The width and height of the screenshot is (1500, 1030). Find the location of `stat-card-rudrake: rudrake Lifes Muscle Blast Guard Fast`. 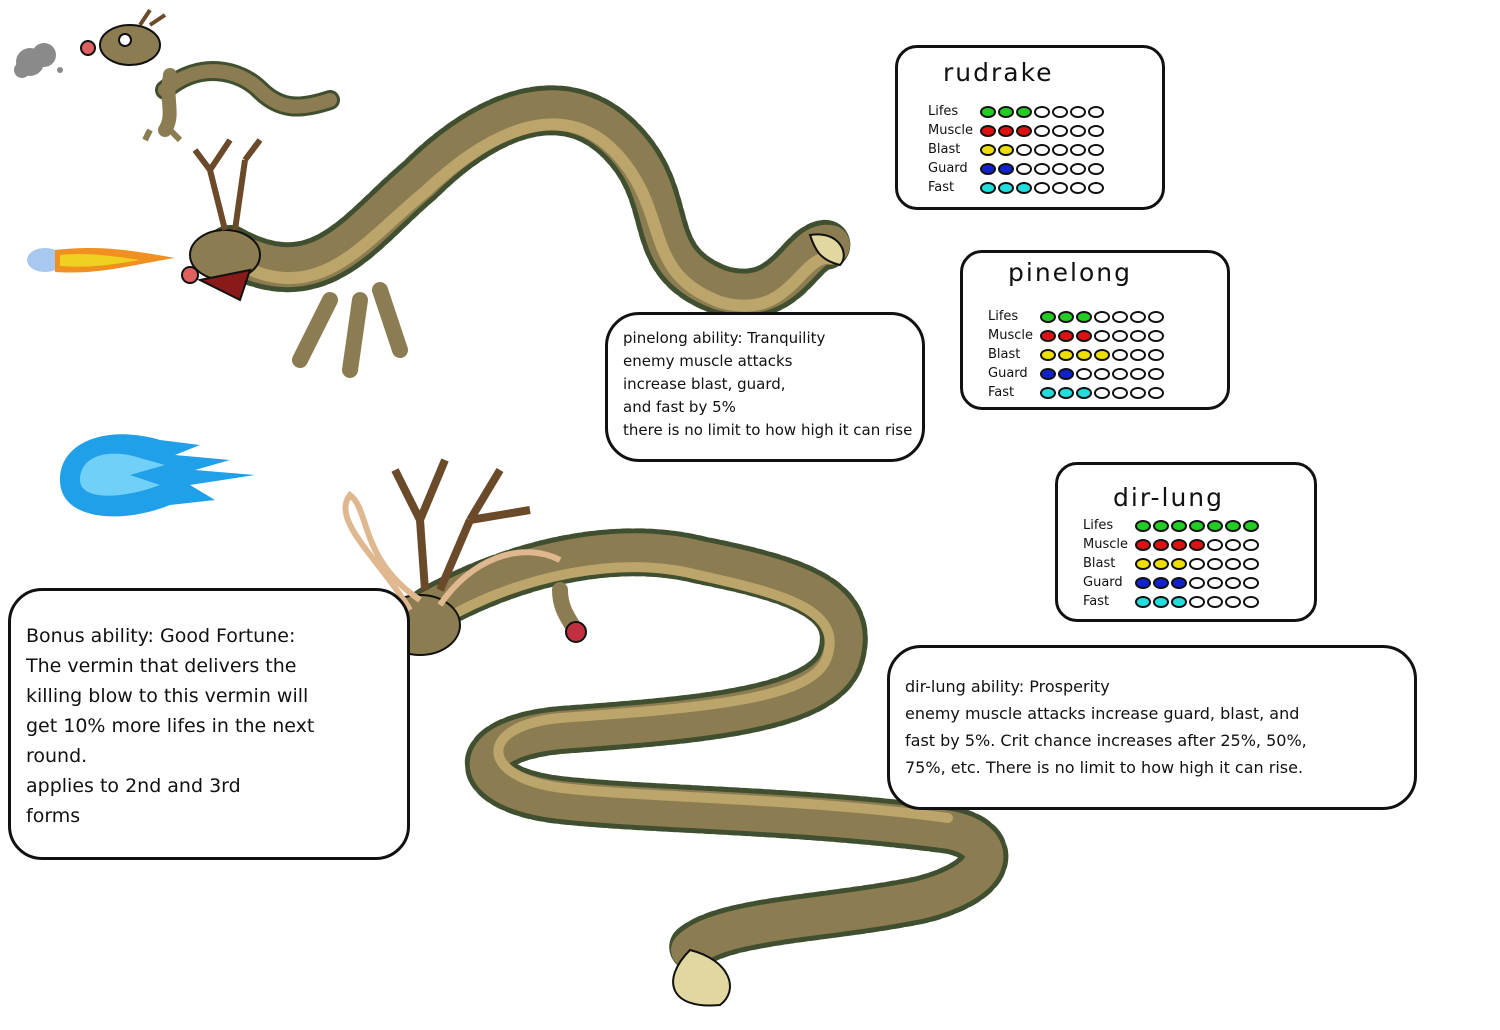

stat-card-rudrake: rudrake Lifes Muscle Blast Guard Fast is located at coordinates (1030, 127).